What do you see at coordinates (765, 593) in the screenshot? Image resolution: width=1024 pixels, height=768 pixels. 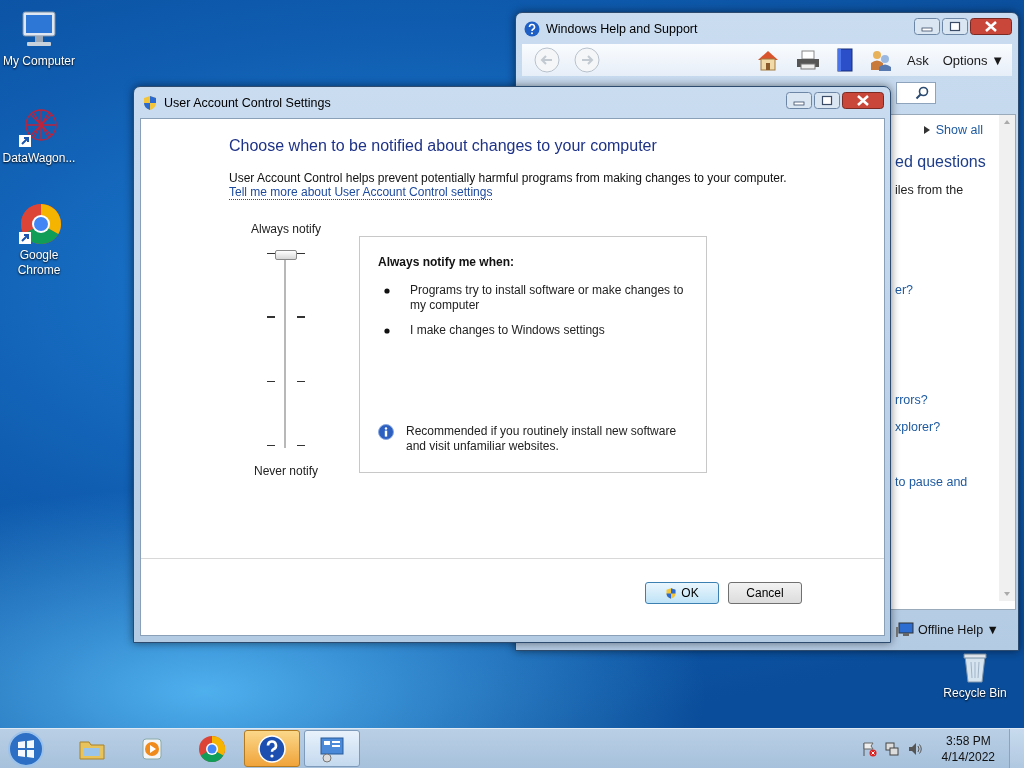 I see `cancel-button: Cancel` at bounding box center [765, 593].